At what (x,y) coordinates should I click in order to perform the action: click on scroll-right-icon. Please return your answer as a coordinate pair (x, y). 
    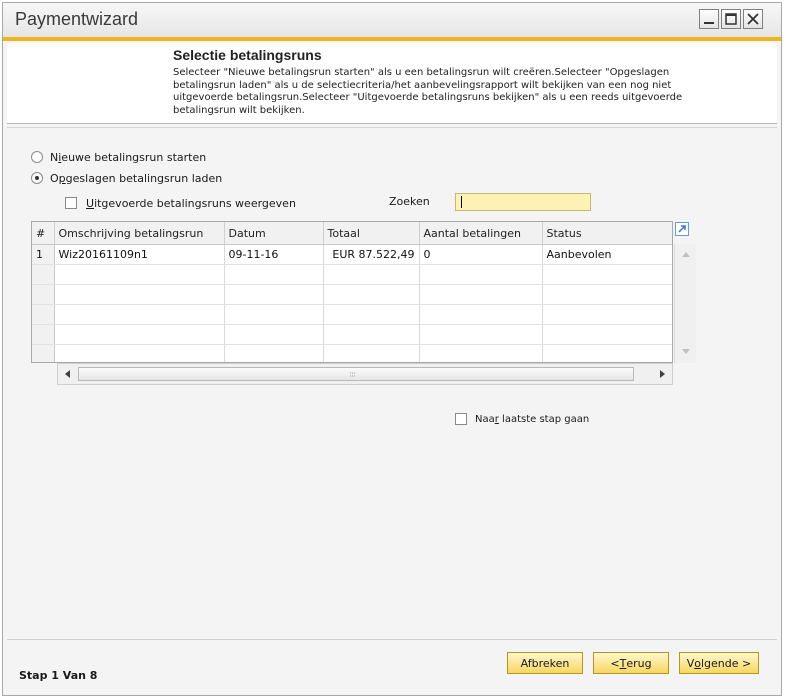
    Looking at the image, I should click on (662, 374).